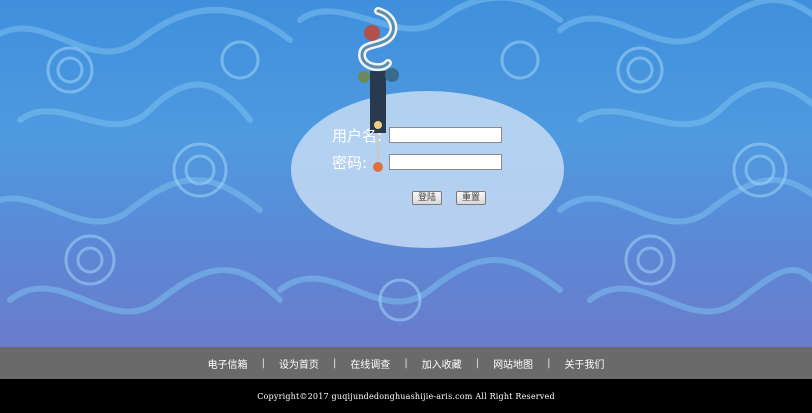  What do you see at coordinates (299, 363) in the screenshot?
I see `nav-link-set-homepage: 设为首页` at bounding box center [299, 363].